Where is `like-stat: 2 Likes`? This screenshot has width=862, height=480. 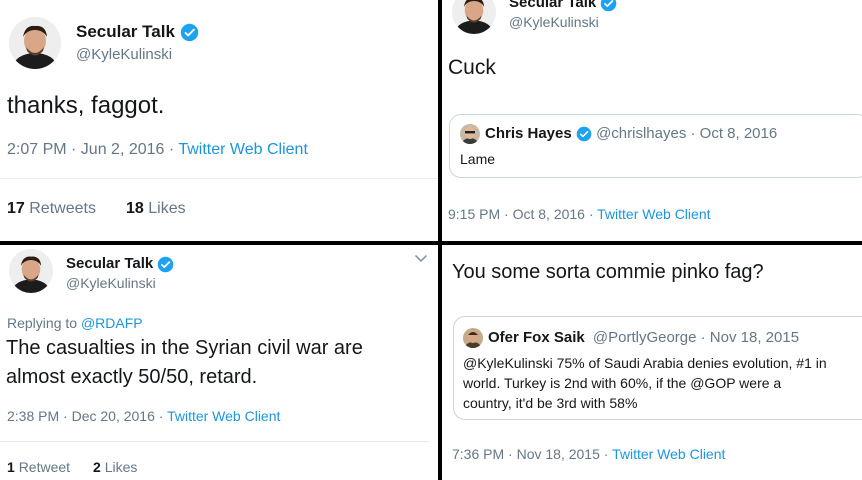
like-stat: 2 Likes is located at coordinates (115, 467).